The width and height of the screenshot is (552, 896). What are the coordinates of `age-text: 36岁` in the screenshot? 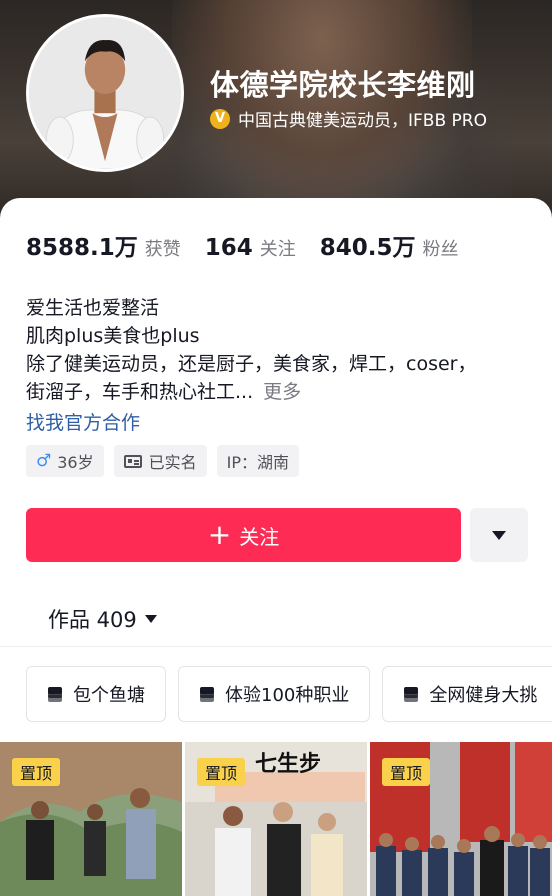 It's located at (75, 462).